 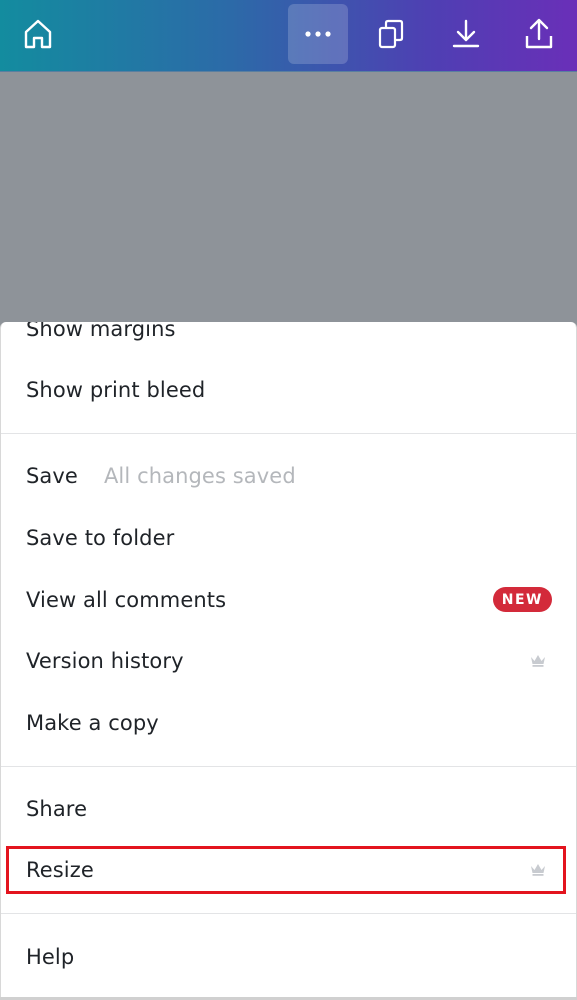 I want to click on menu-item-label: Show margins, so click(x=101, y=331).